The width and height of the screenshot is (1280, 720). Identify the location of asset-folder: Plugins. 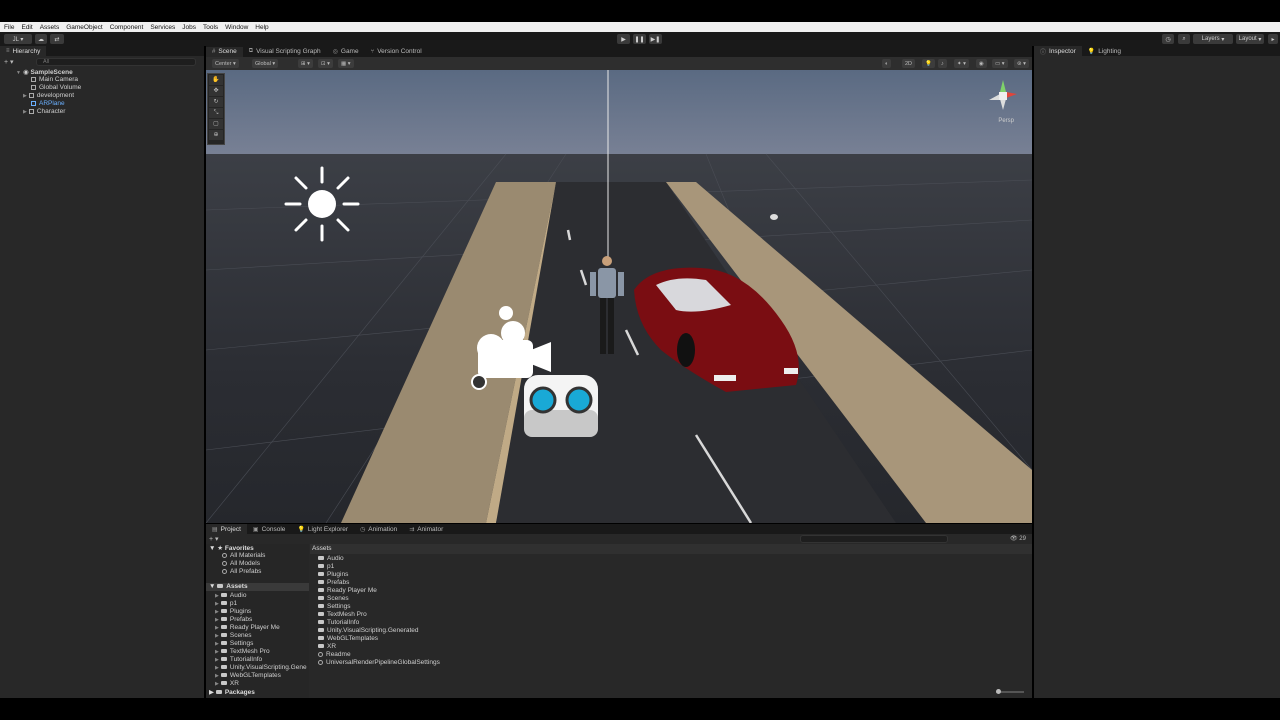
(333, 574).